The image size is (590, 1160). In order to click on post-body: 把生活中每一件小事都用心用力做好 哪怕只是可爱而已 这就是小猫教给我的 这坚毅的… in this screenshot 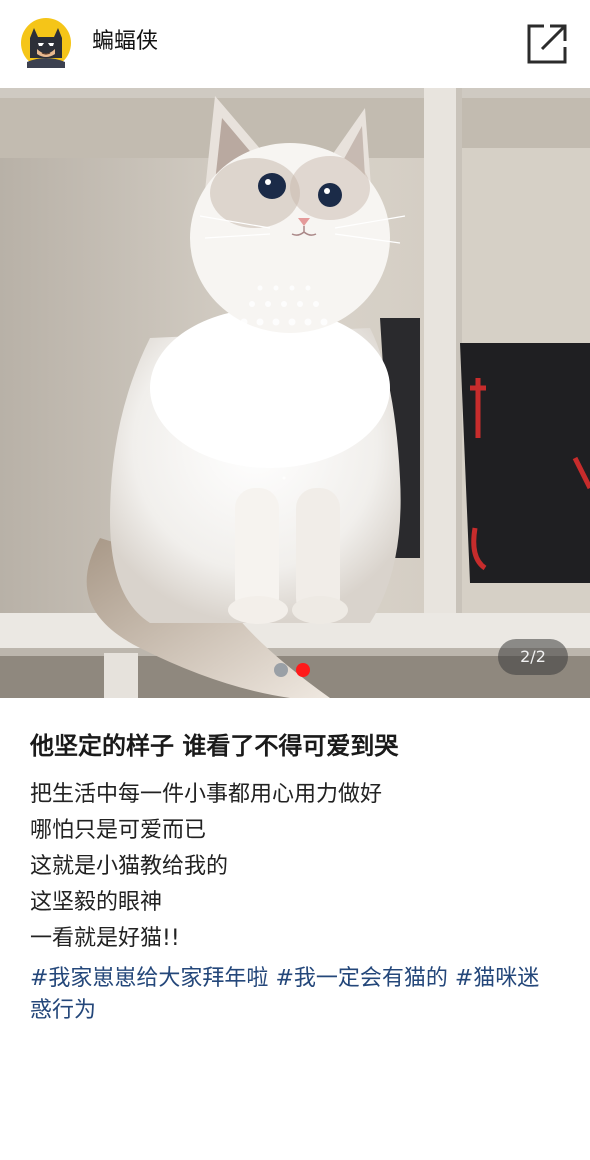, I will do `click(295, 867)`.